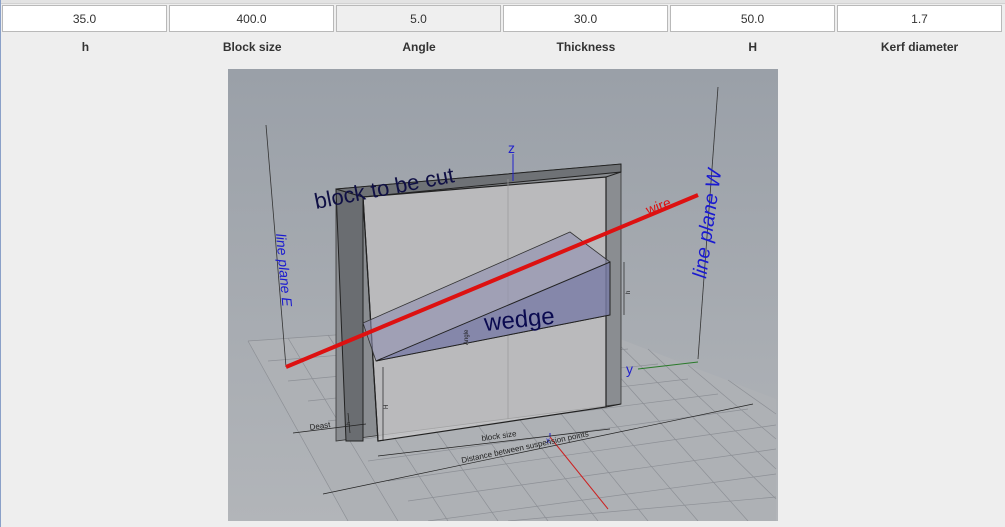 This screenshot has height=527, width=1005. What do you see at coordinates (919, 47) in the screenshot?
I see `kerf-diameter-label: Kerf diameter` at bounding box center [919, 47].